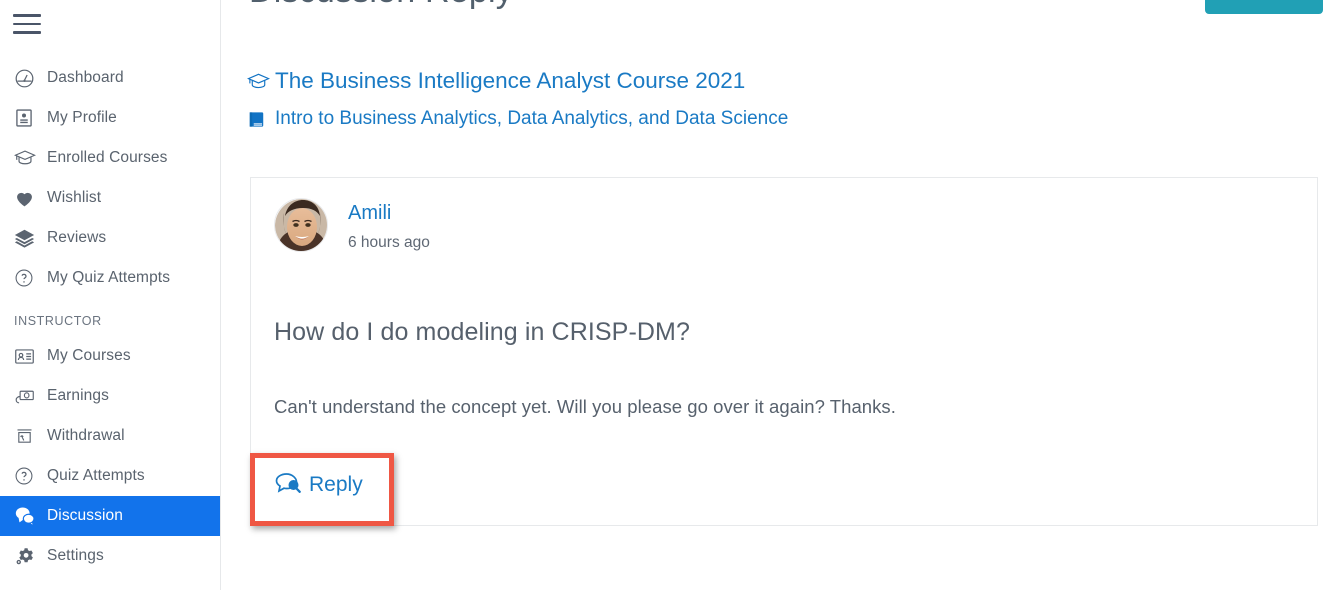 This screenshot has height=590, width=1337. What do you see at coordinates (78, 395) in the screenshot?
I see `sidebar-item-label: Earnings` at bounding box center [78, 395].